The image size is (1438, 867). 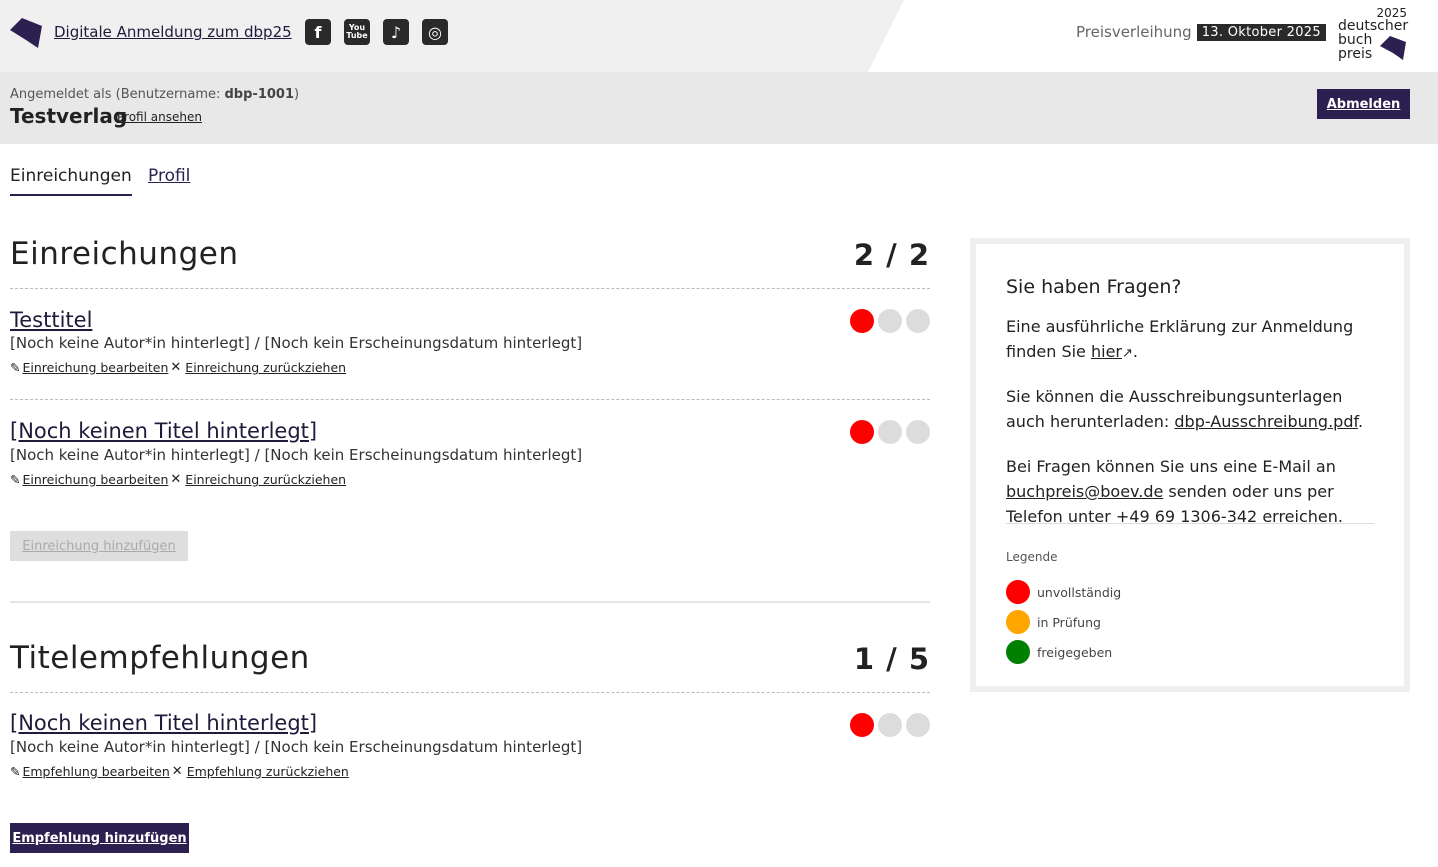 I want to click on logout-button: Abmelden, so click(x=1363, y=104).